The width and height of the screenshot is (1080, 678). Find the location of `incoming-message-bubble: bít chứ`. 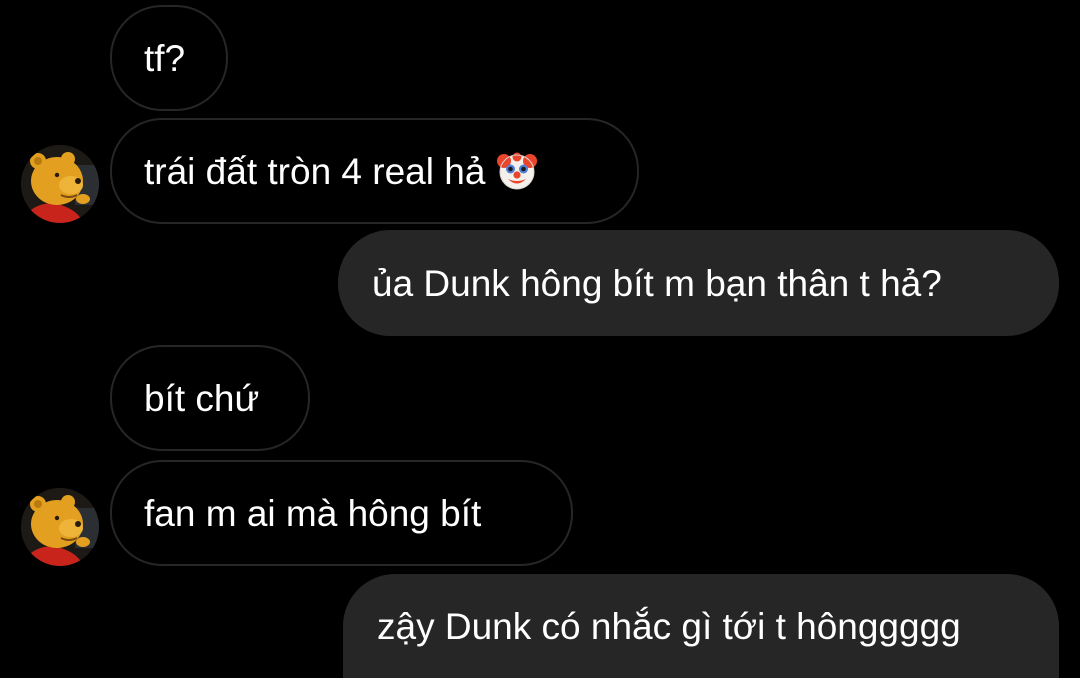

incoming-message-bubble: bít chứ is located at coordinates (210, 398).